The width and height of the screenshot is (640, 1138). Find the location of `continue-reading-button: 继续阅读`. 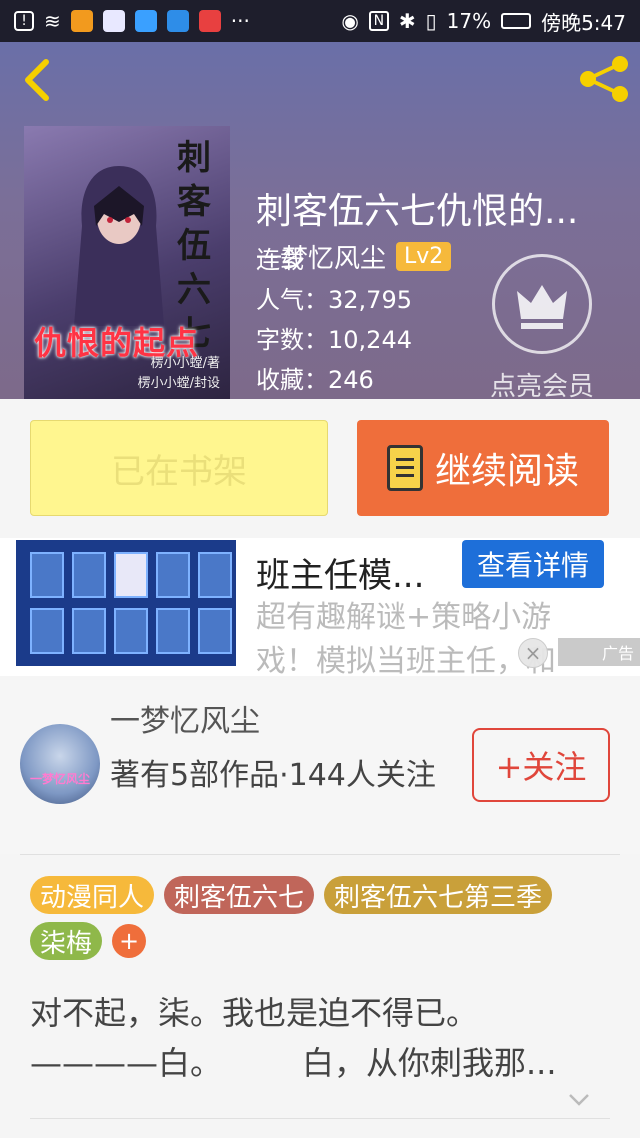

continue-reading-button: 继续阅读 is located at coordinates (483, 468).